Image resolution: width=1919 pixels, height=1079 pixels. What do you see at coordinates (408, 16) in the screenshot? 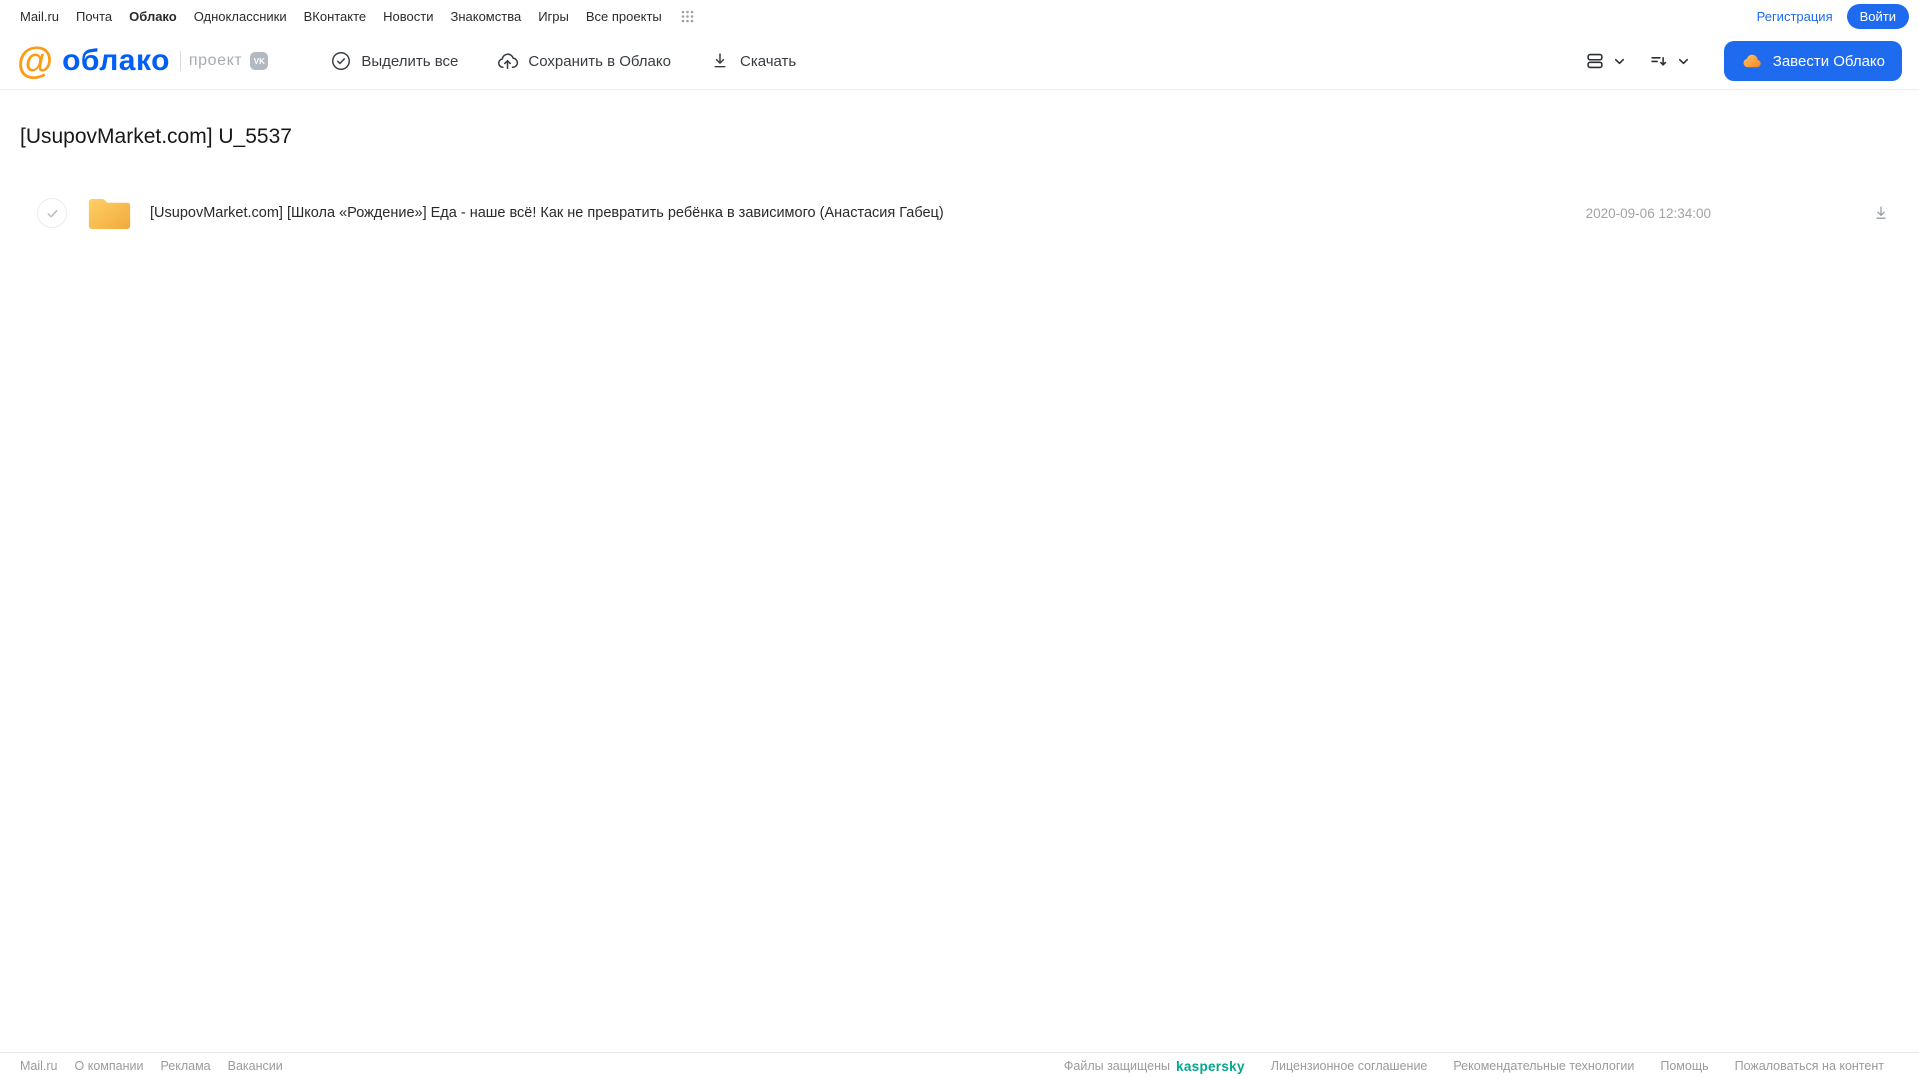
I see `topnav-link-novosti: Новости` at bounding box center [408, 16].